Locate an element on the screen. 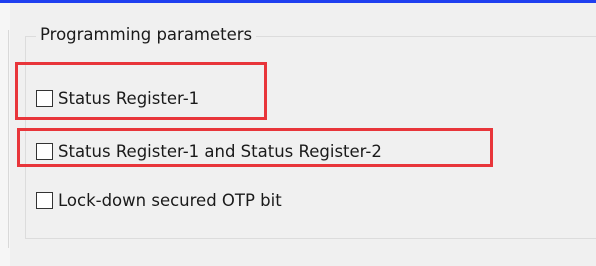 The height and width of the screenshot is (266, 596). lock-down-otp-label: Lock-down secured OTP bit is located at coordinates (170, 200).